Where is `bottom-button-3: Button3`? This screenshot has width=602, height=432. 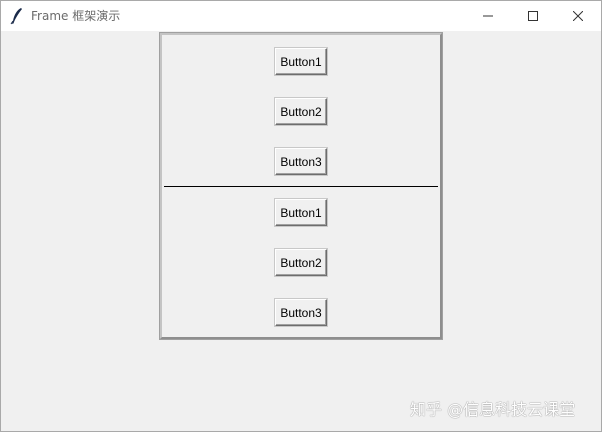 bottom-button-3: Button3 is located at coordinates (301, 312).